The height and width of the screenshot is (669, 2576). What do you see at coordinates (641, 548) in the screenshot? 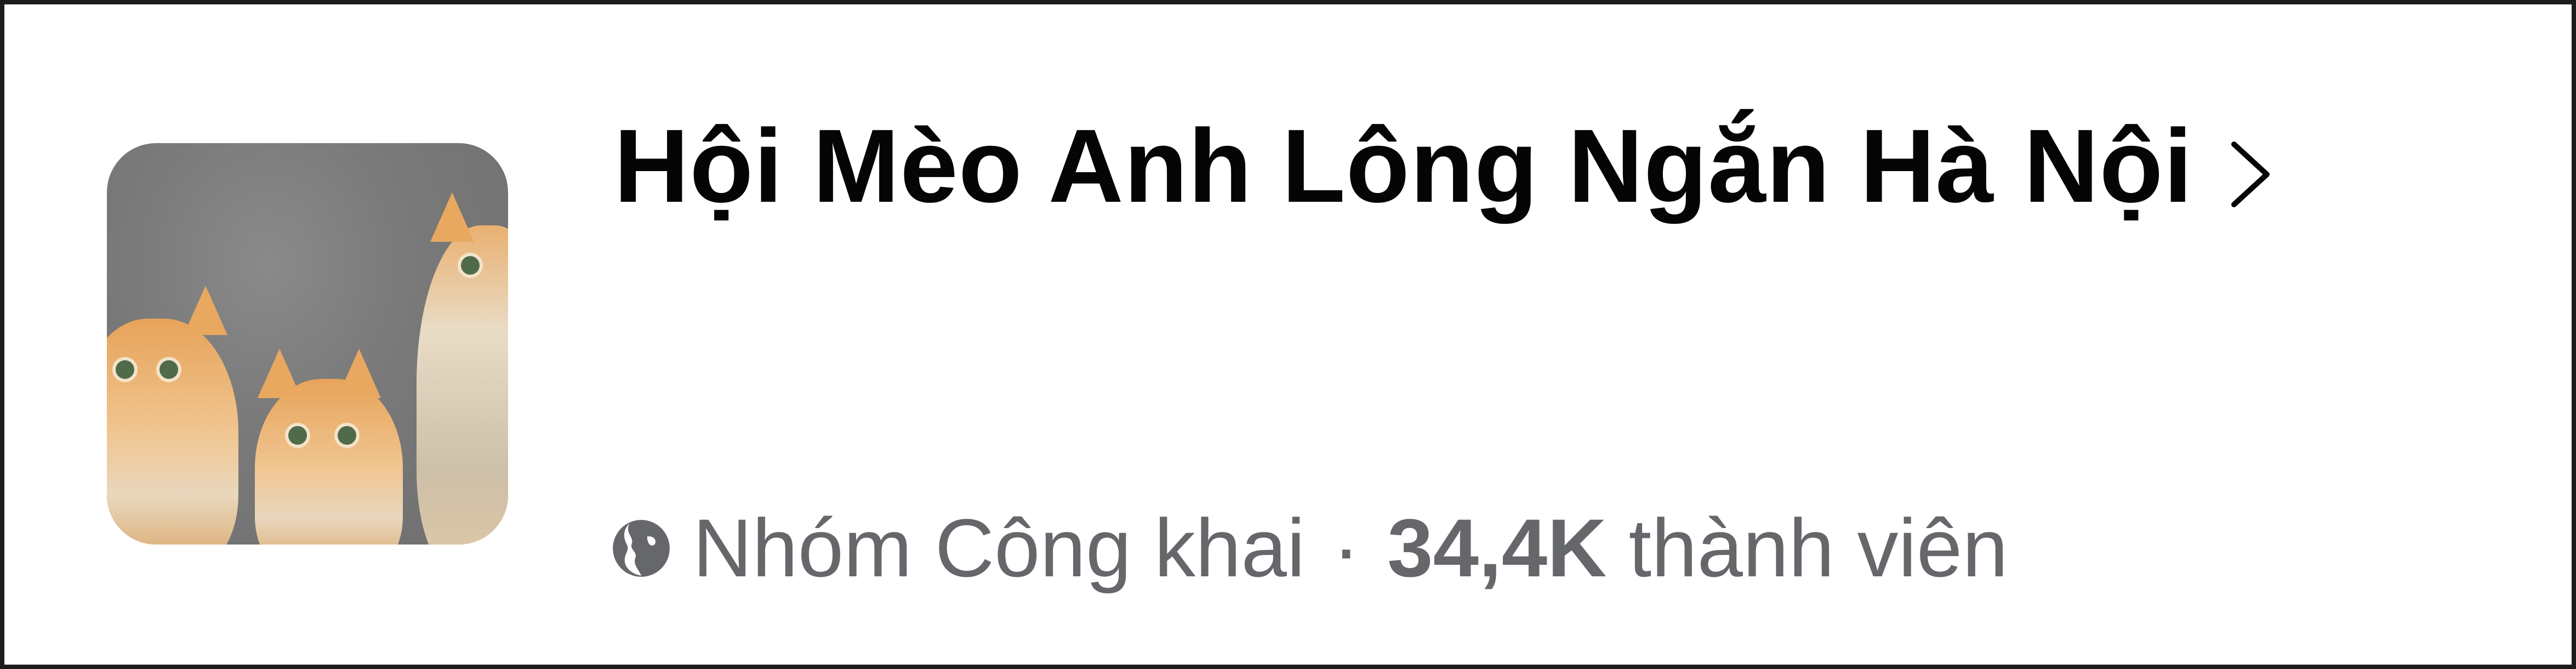
I see `globe-icon` at bounding box center [641, 548].